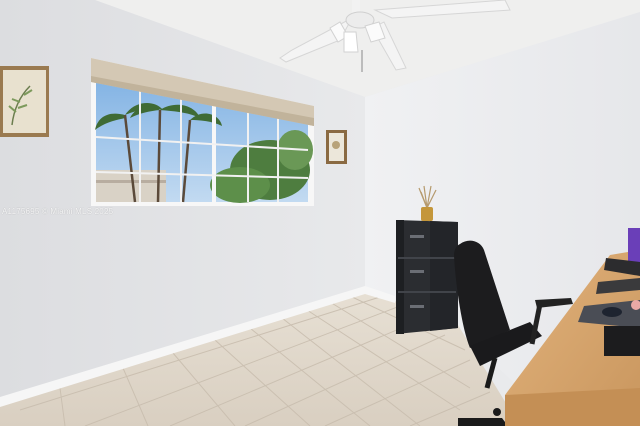  Describe the element at coordinates (427, 277) in the screenshot. I see `filing-cabinet` at that location.